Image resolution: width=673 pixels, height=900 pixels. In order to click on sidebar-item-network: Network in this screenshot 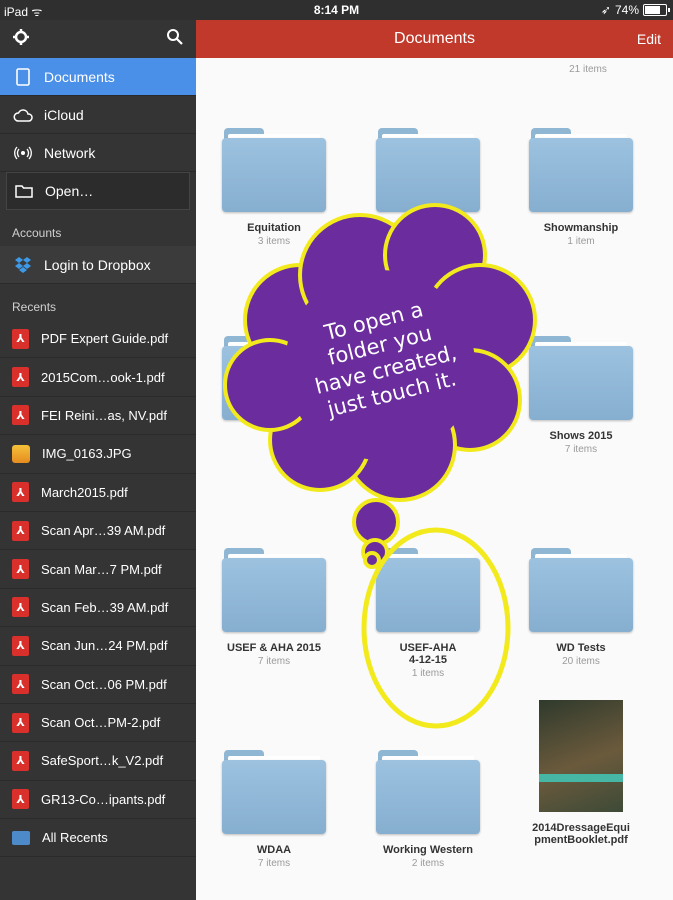, I will do `click(98, 153)`.